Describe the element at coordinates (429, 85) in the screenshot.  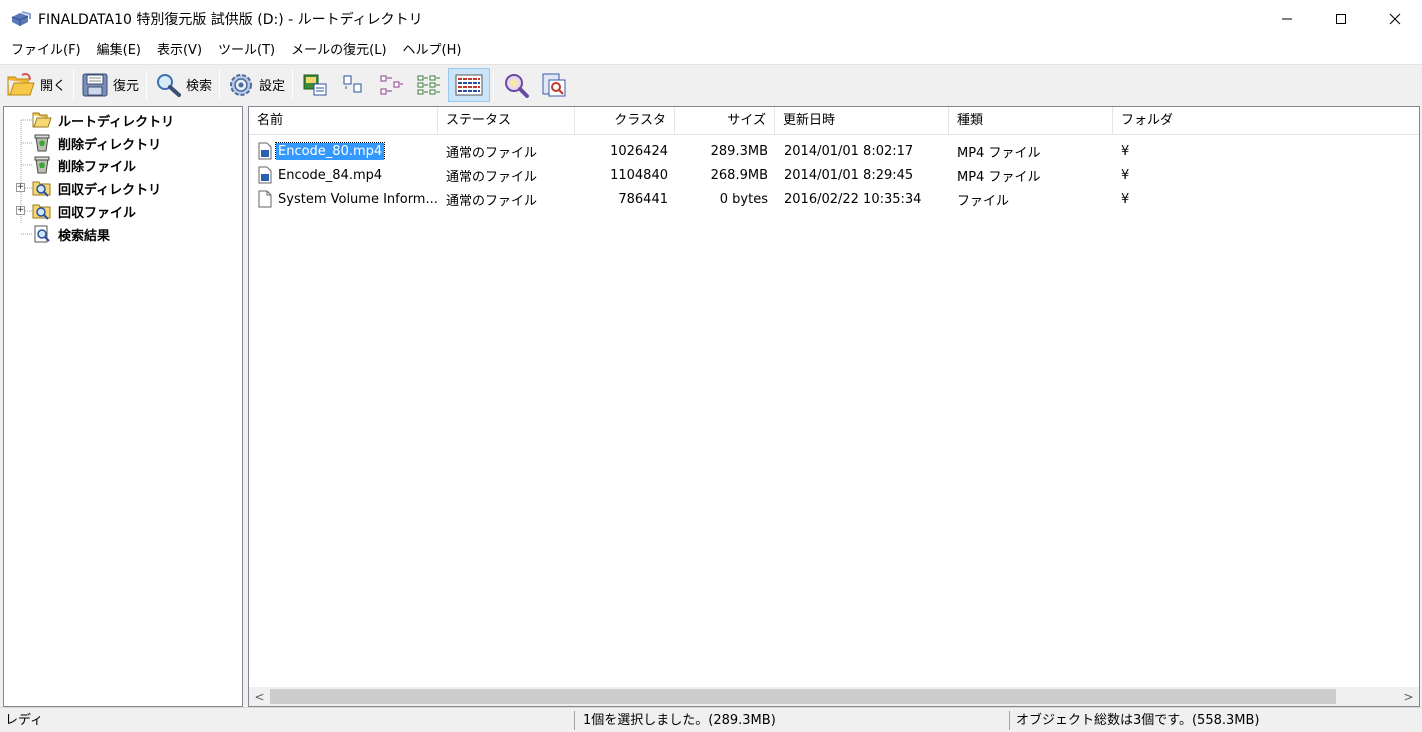
I see `tree-view-button` at that location.